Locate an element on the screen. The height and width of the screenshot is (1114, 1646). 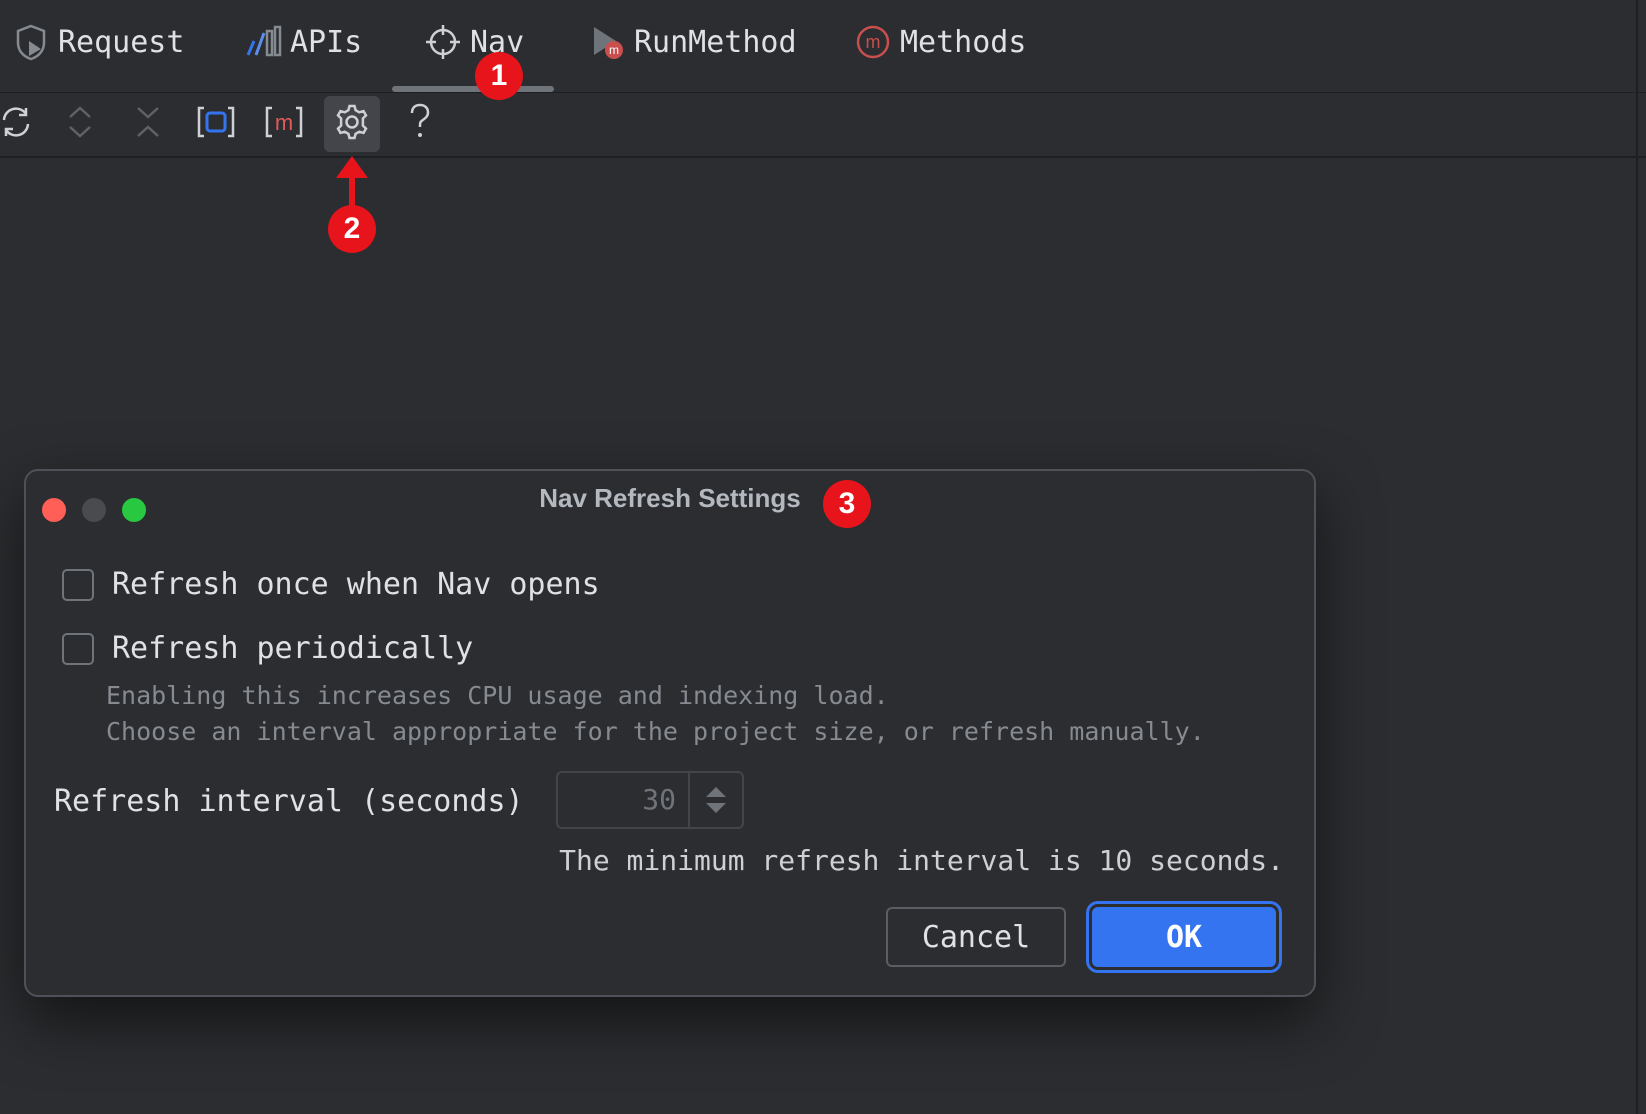
refresh-interval-label: Refresh interval (seconds) is located at coordinates (289, 801).